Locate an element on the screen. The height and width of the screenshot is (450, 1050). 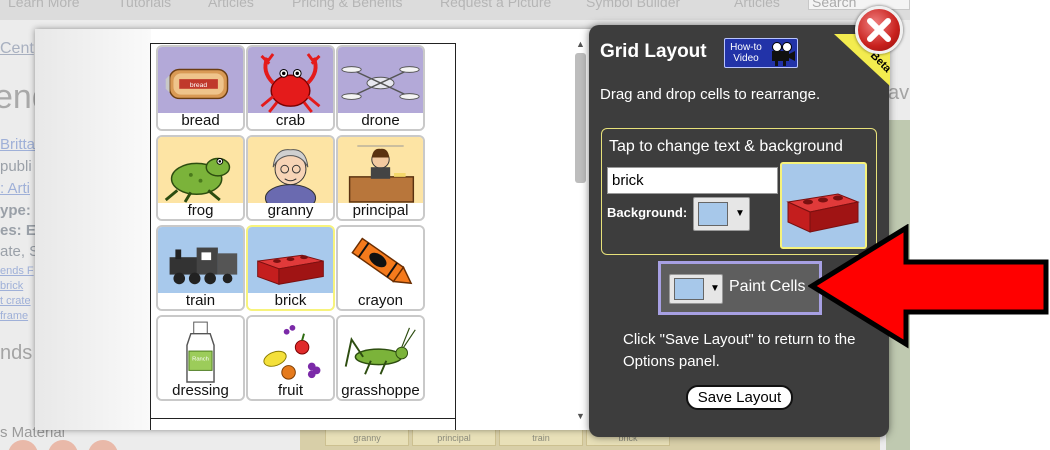
grid-cell-fruit: fruit is located at coordinates (290, 358).